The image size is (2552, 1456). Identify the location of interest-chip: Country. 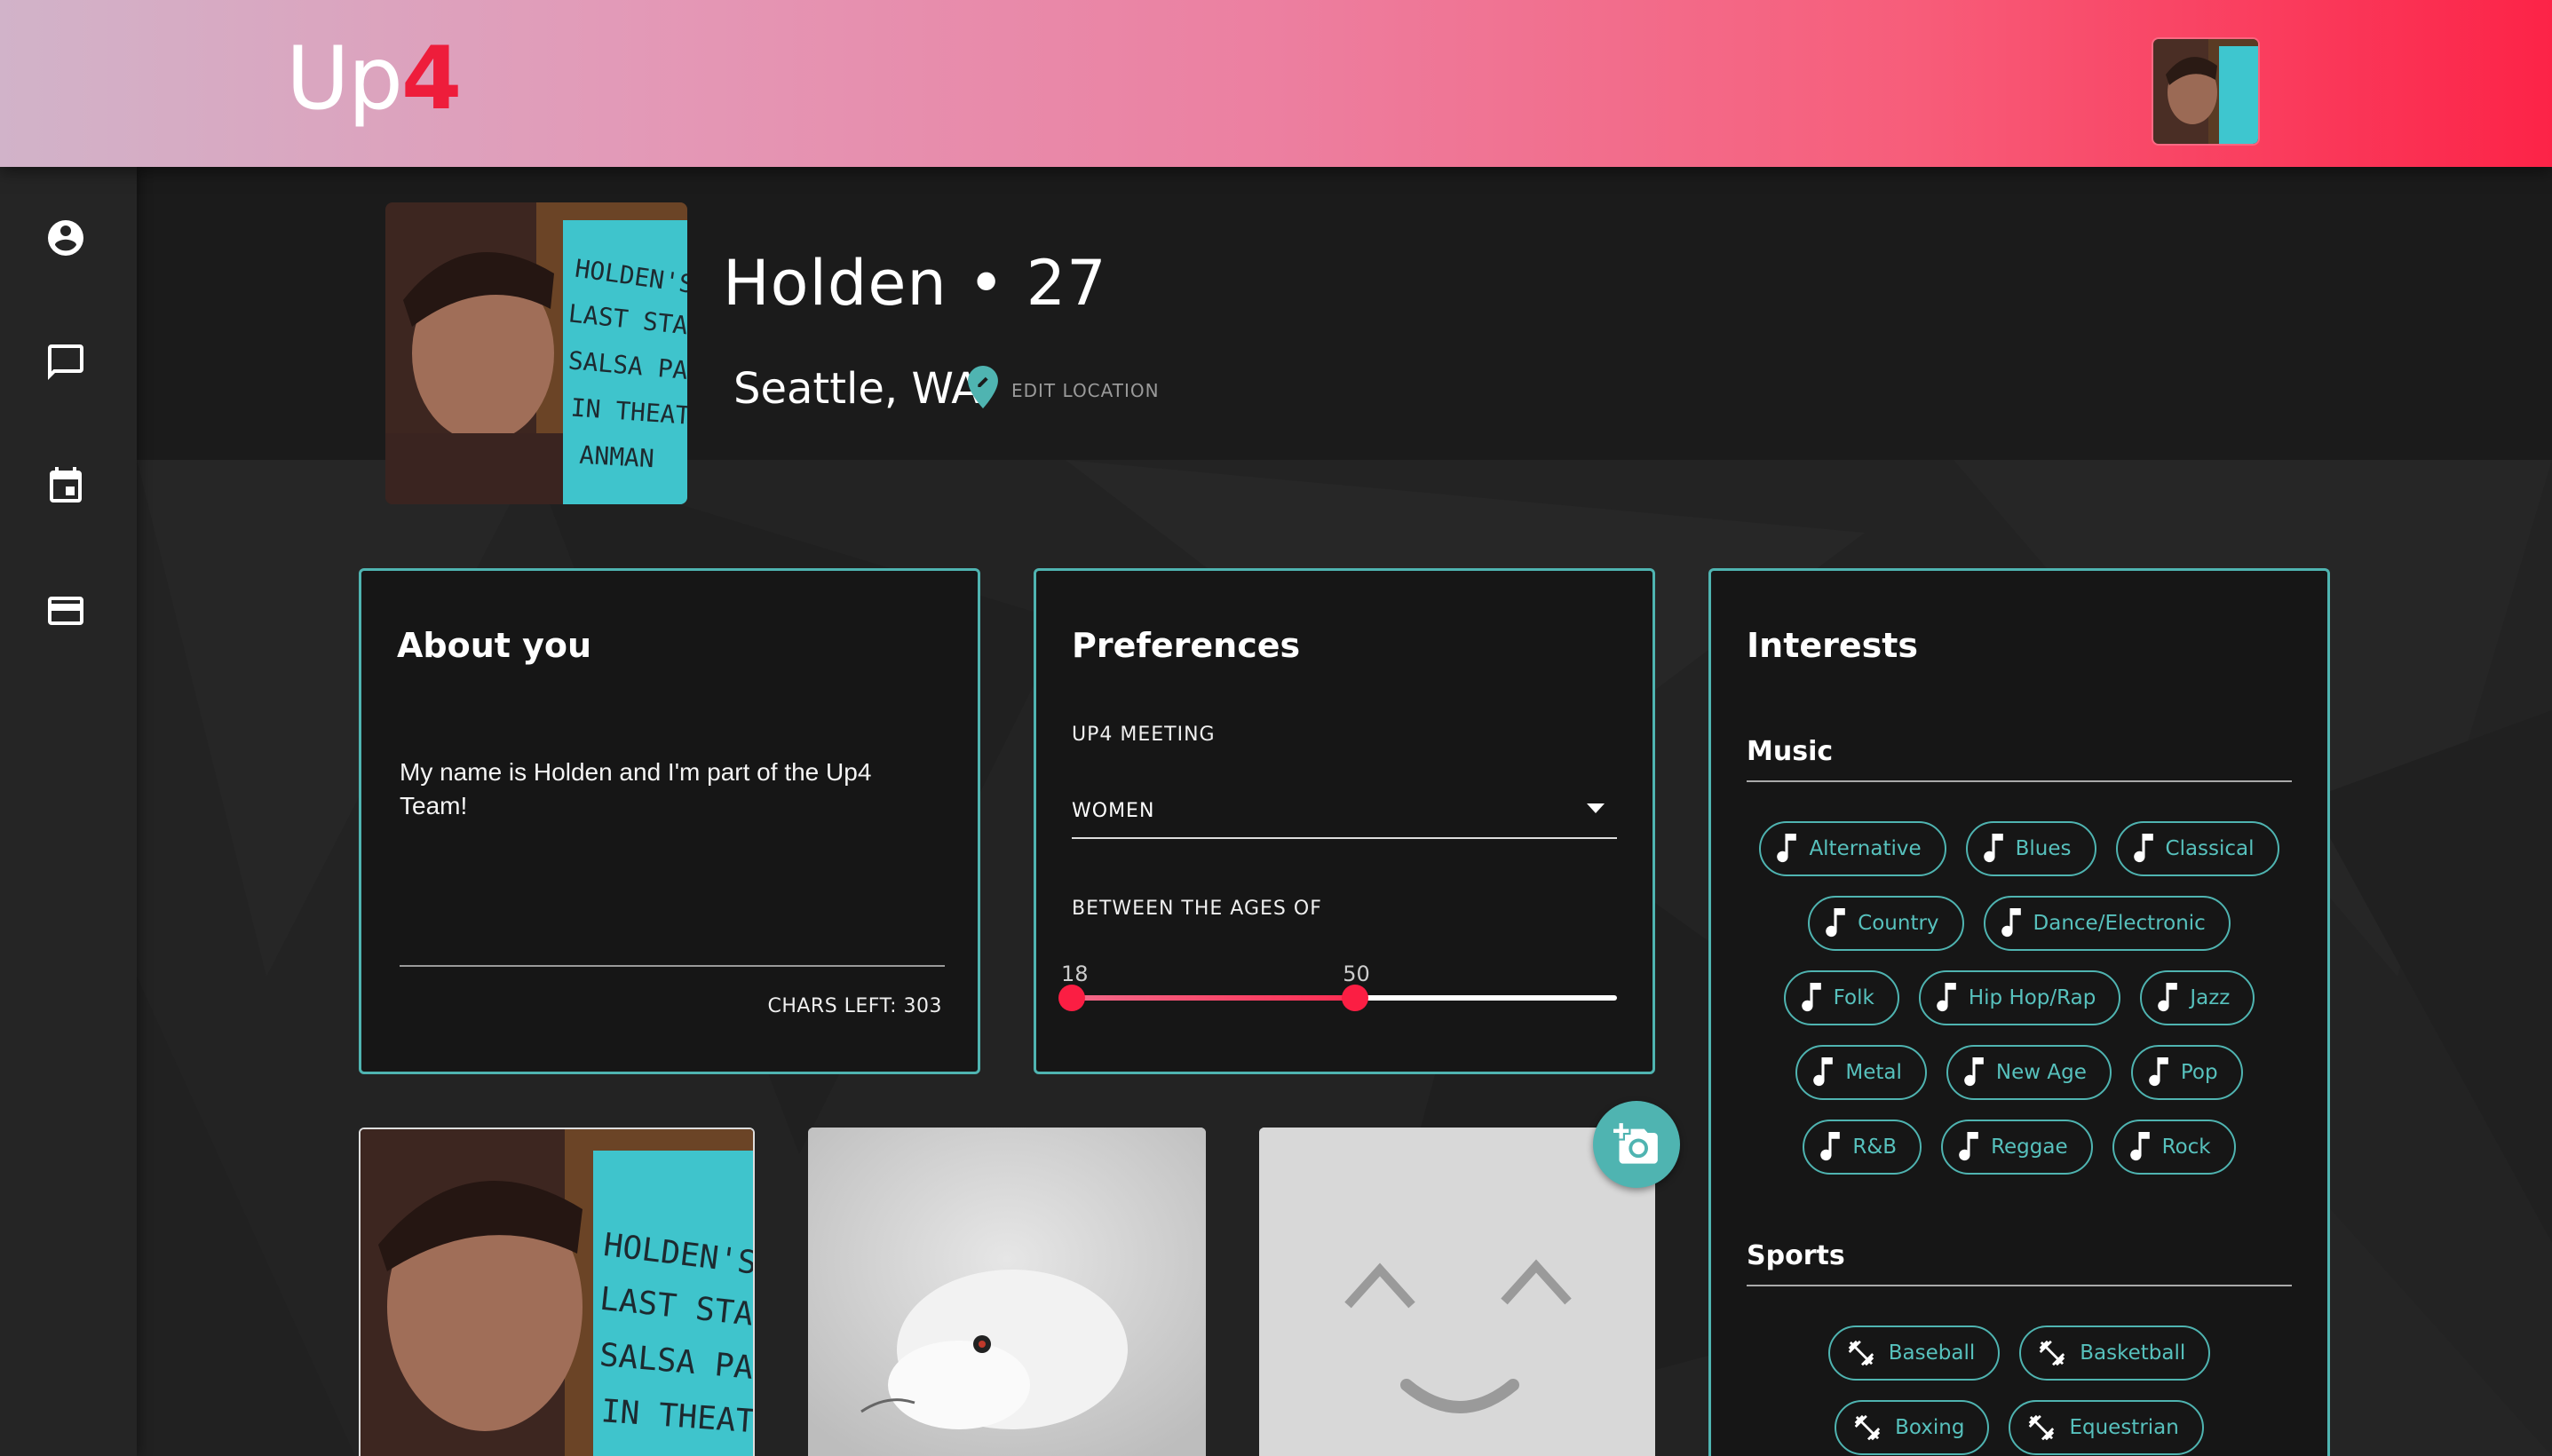
(1886, 923).